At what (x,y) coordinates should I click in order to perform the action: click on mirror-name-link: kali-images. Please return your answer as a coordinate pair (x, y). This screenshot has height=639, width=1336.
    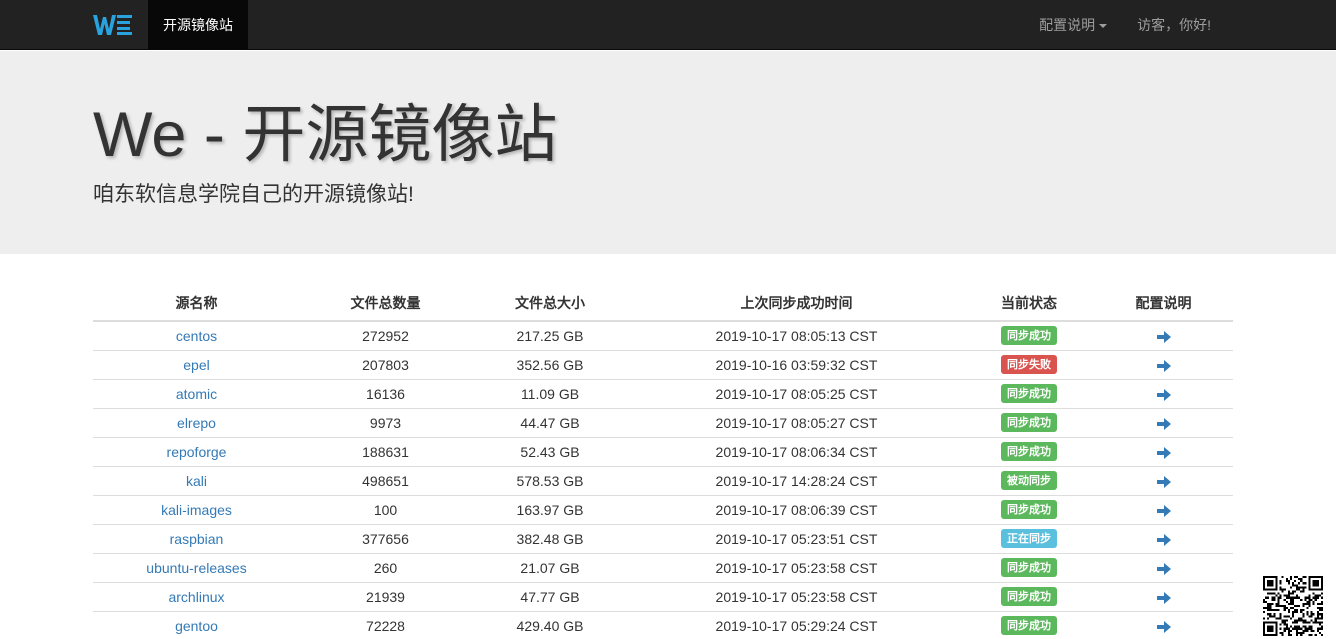
    Looking at the image, I should click on (196, 510).